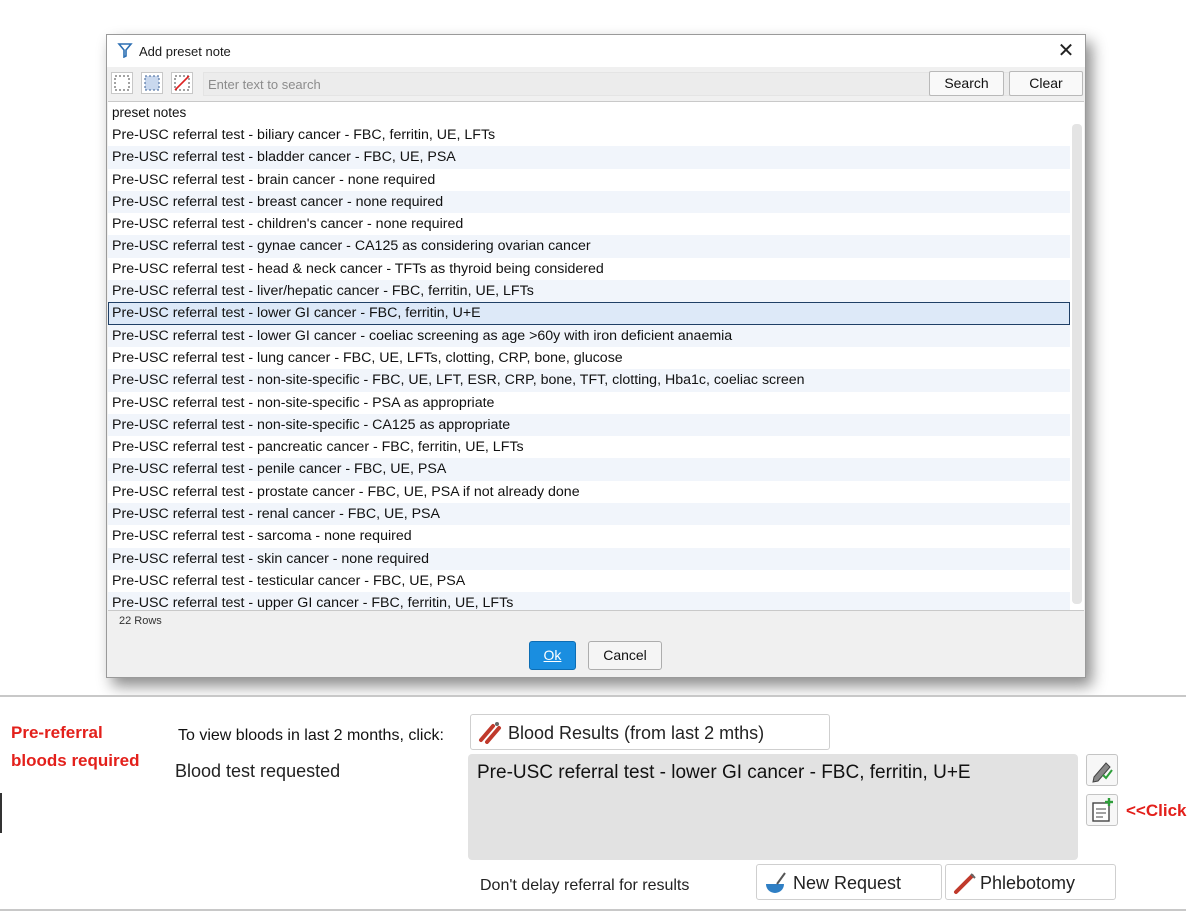 The image size is (1193, 911). What do you see at coordinates (258, 771) in the screenshot?
I see `blood-test-requested-label: Blood test requested` at bounding box center [258, 771].